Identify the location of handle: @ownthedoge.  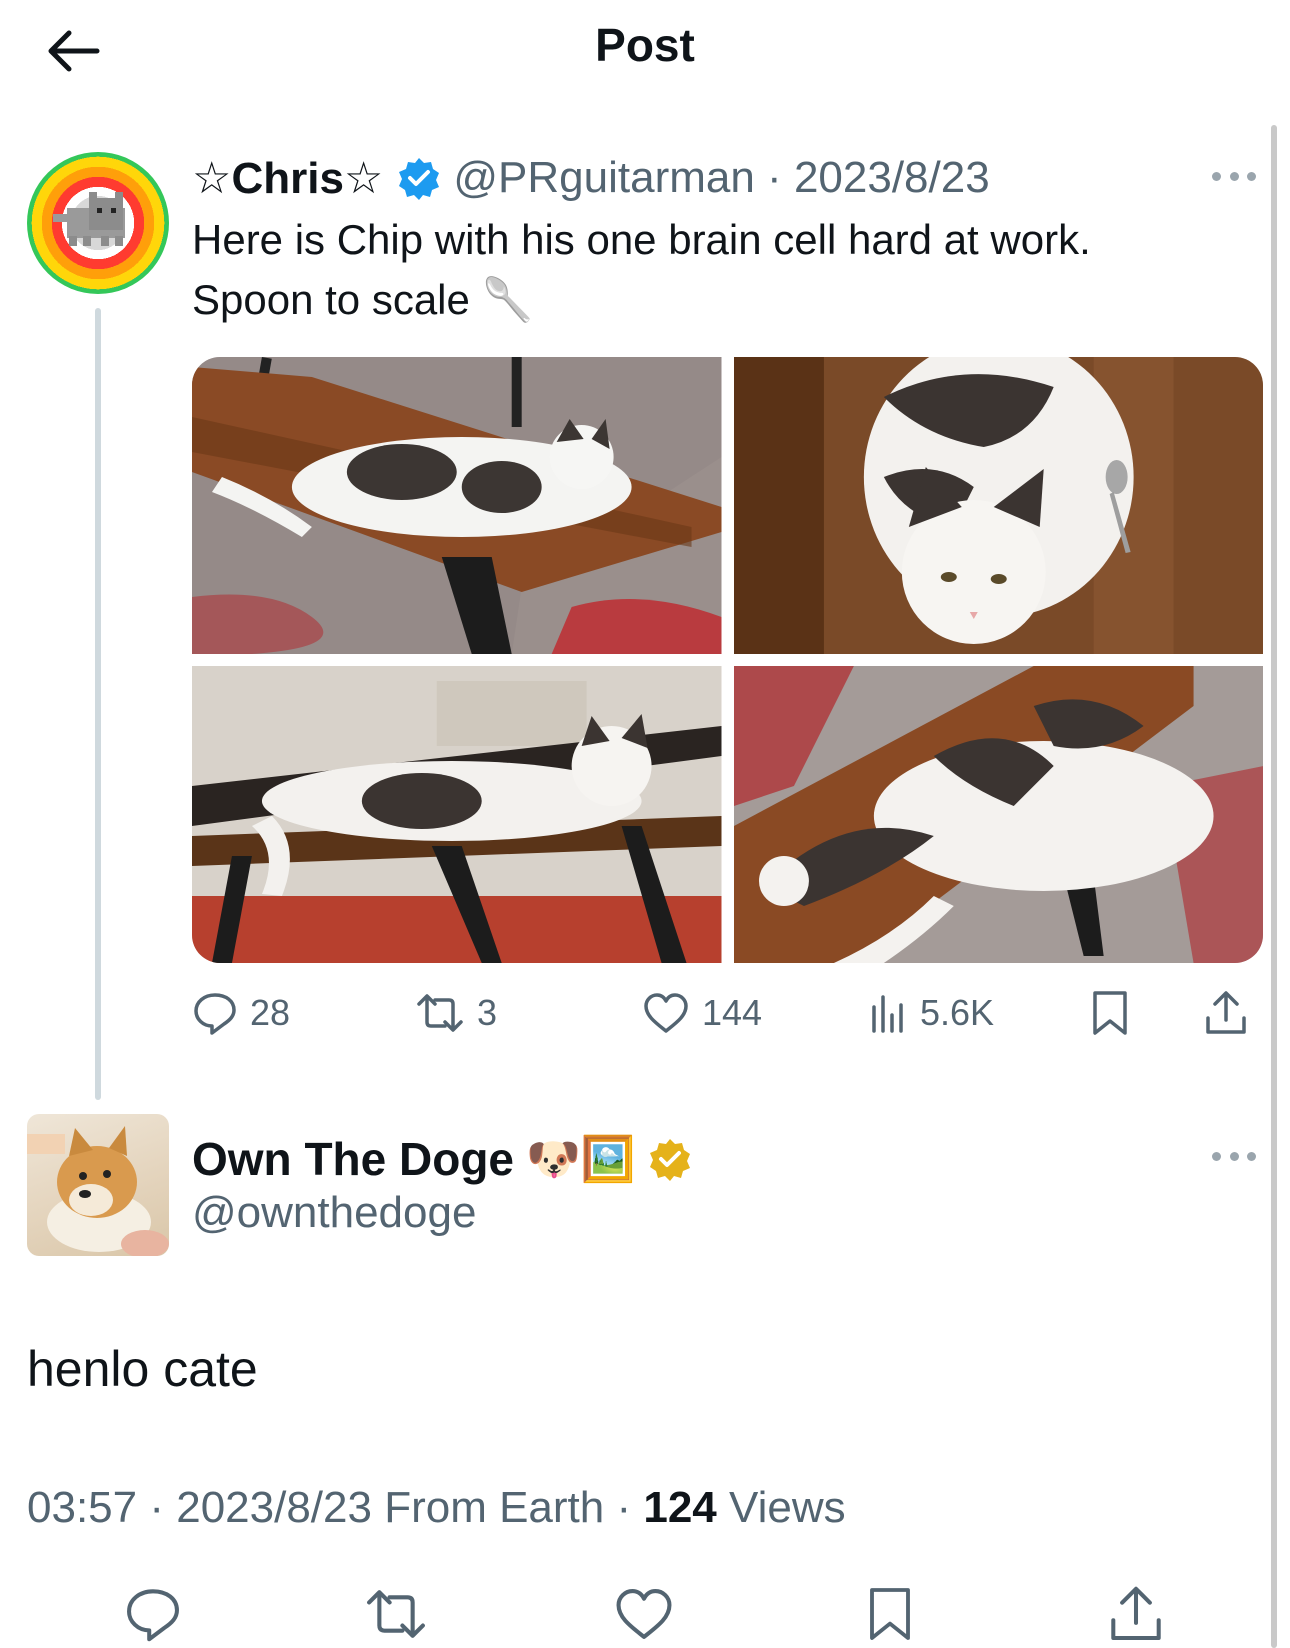
(334, 1213).